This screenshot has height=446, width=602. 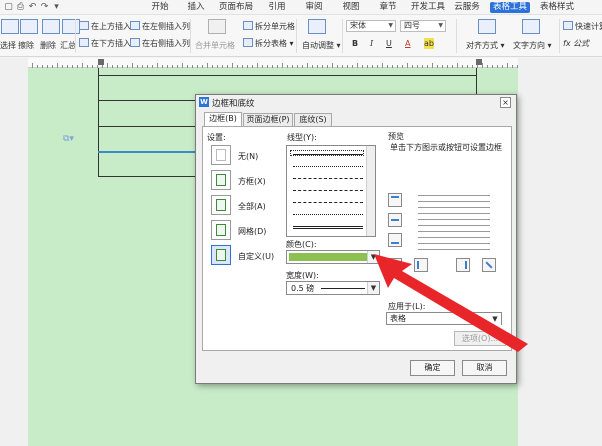 I want to click on split-table-button: 拆分表格 ▾, so click(x=268, y=43).